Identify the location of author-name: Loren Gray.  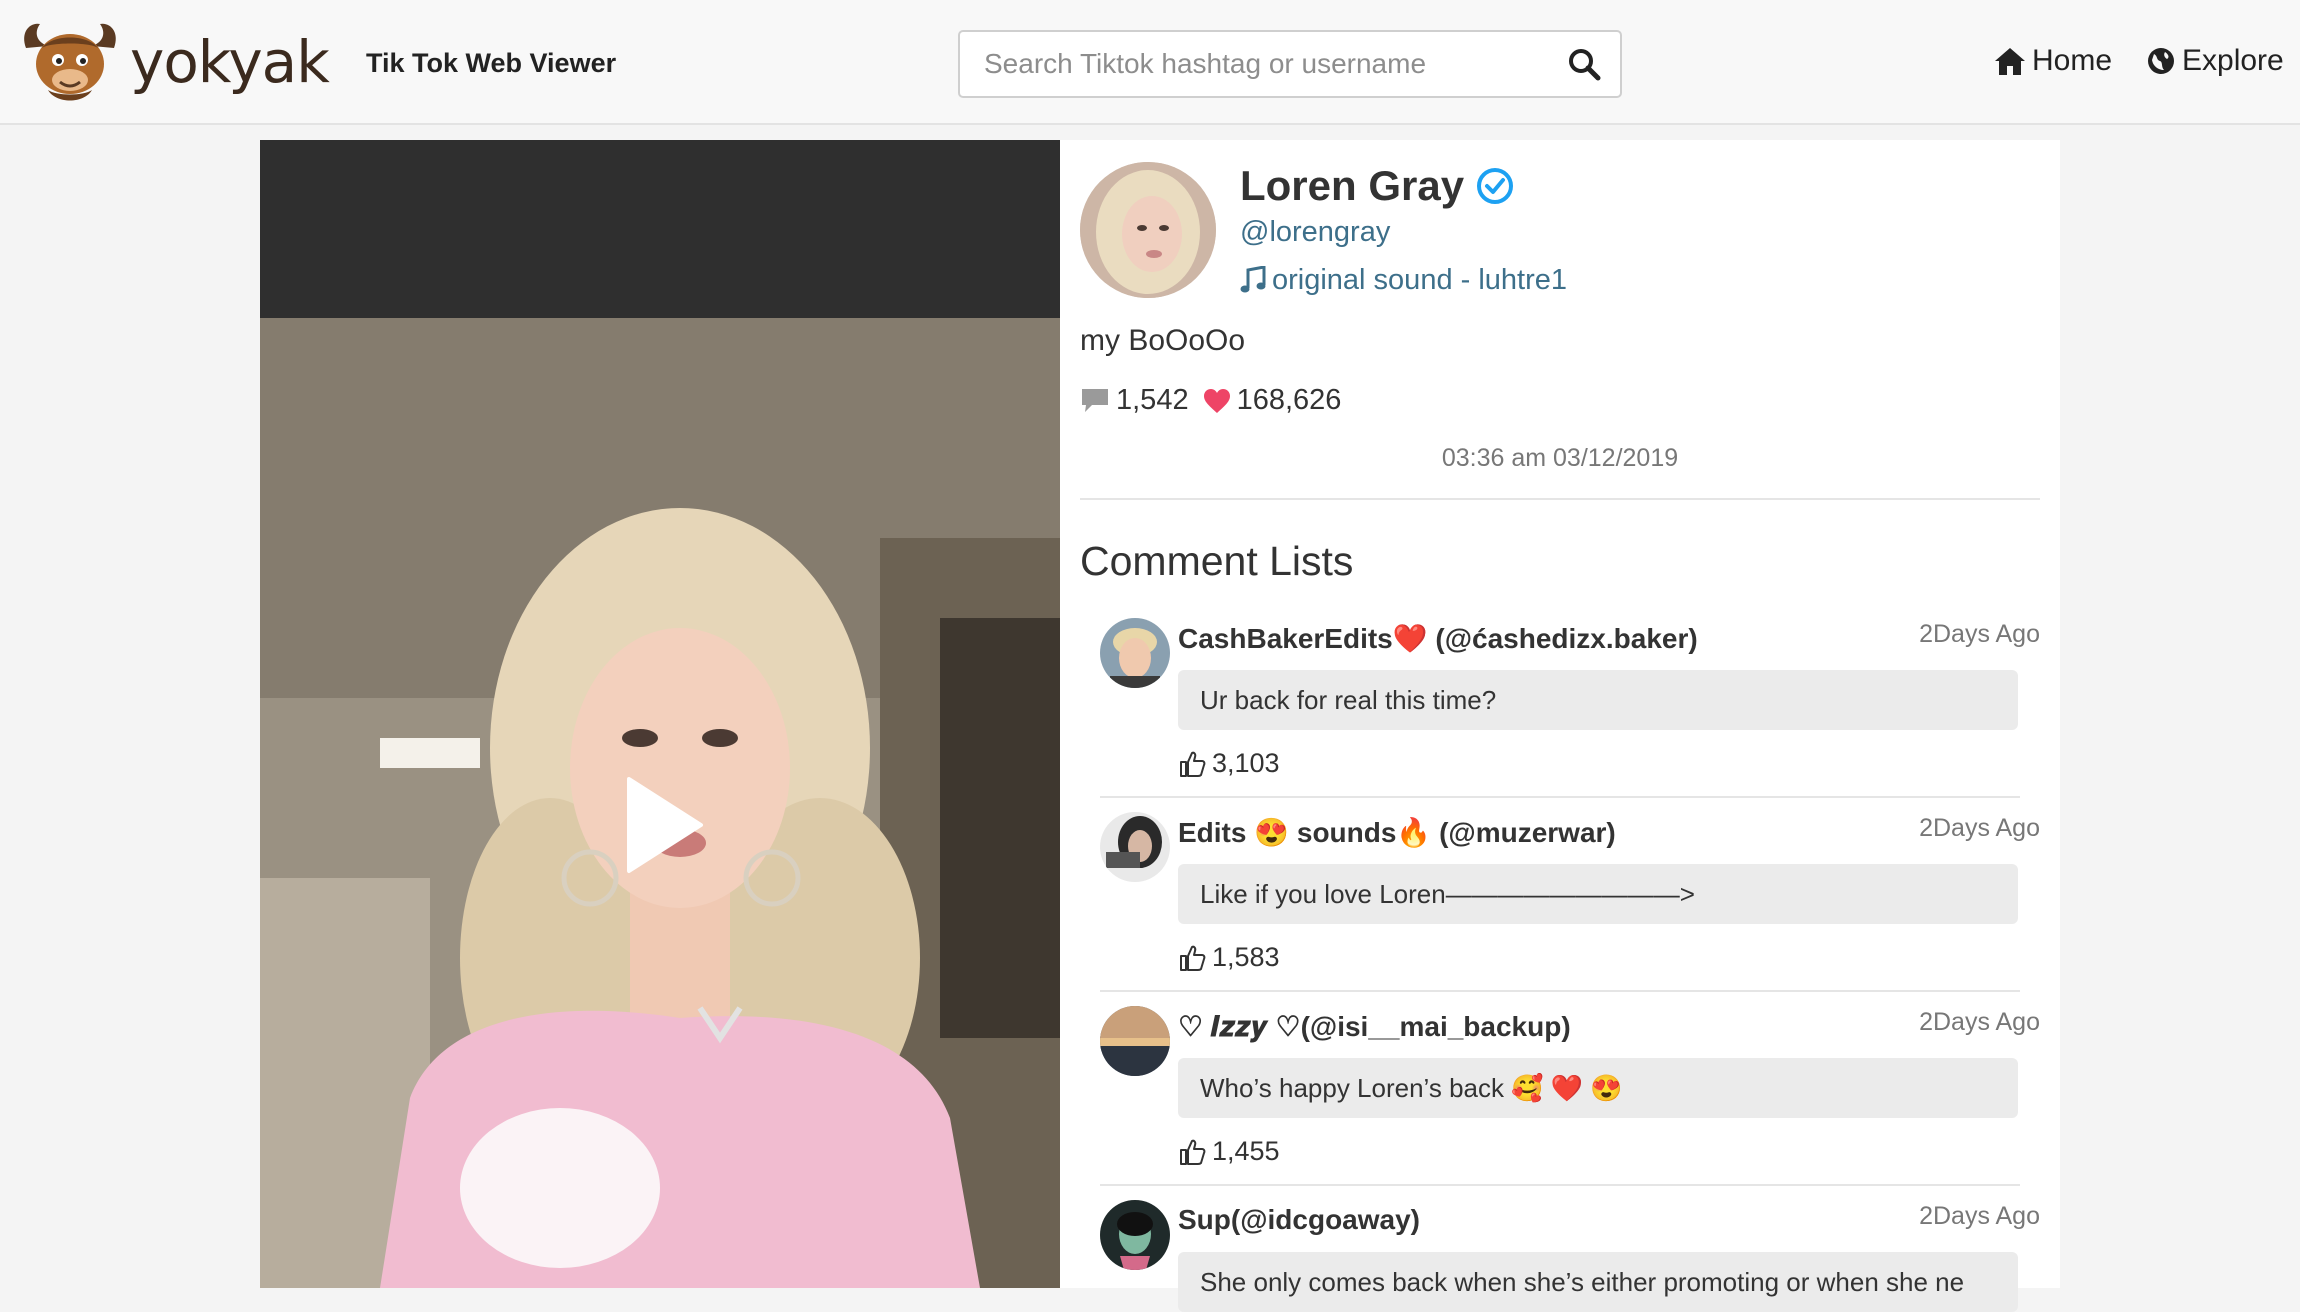
(1377, 186).